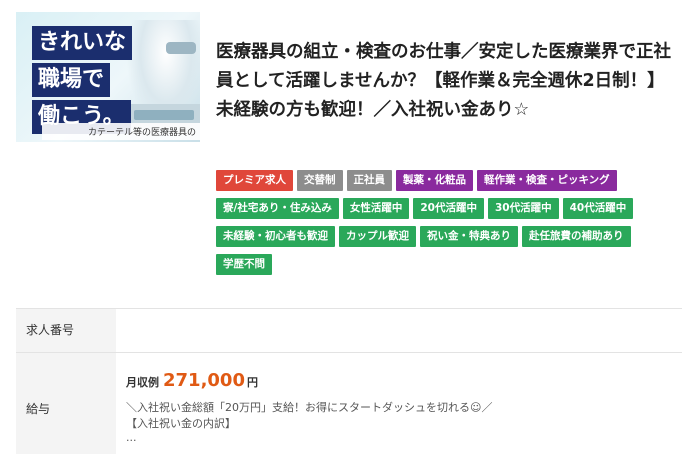 The height and width of the screenshot is (454, 698). I want to click on job-thumbnail: きれいな 職場で 働こう。 カテーテル等の医療器具の, so click(108, 77).